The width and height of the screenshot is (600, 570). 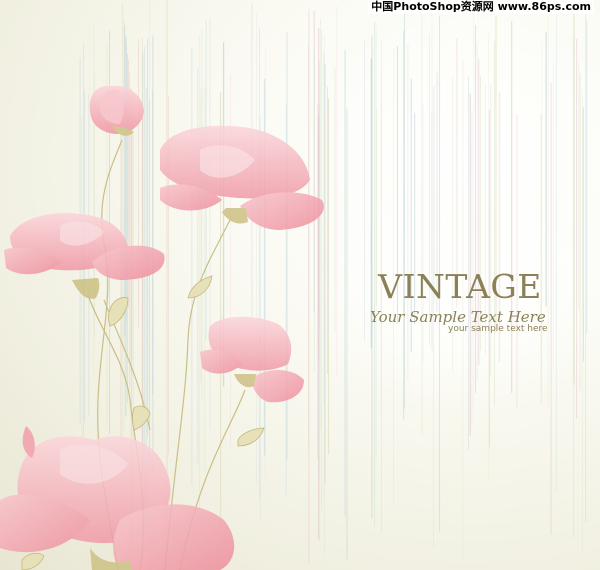 What do you see at coordinates (84, 255) in the screenshot?
I see `flower-left` at bounding box center [84, 255].